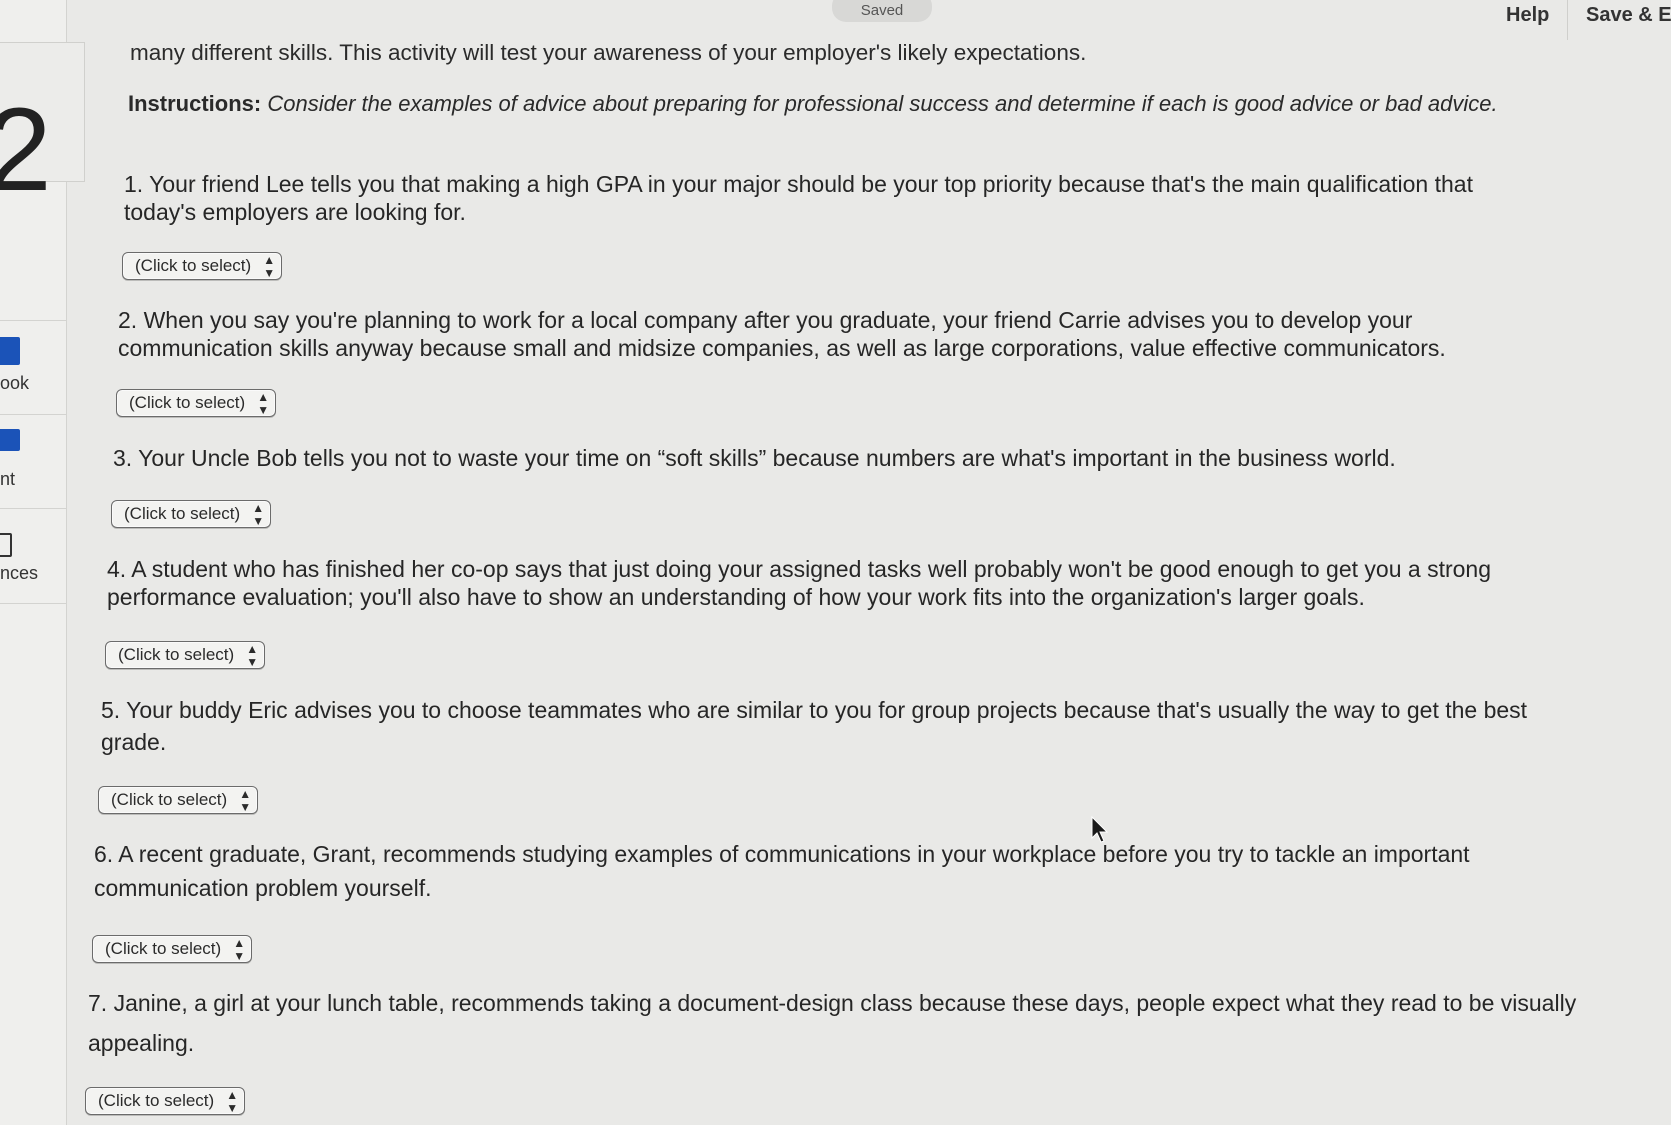 The height and width of the screenshot is (1125, 1671). Describe the element at coordinates (882, 11) in the screenshot. I see `saved-status-pill: Saved` at that location.